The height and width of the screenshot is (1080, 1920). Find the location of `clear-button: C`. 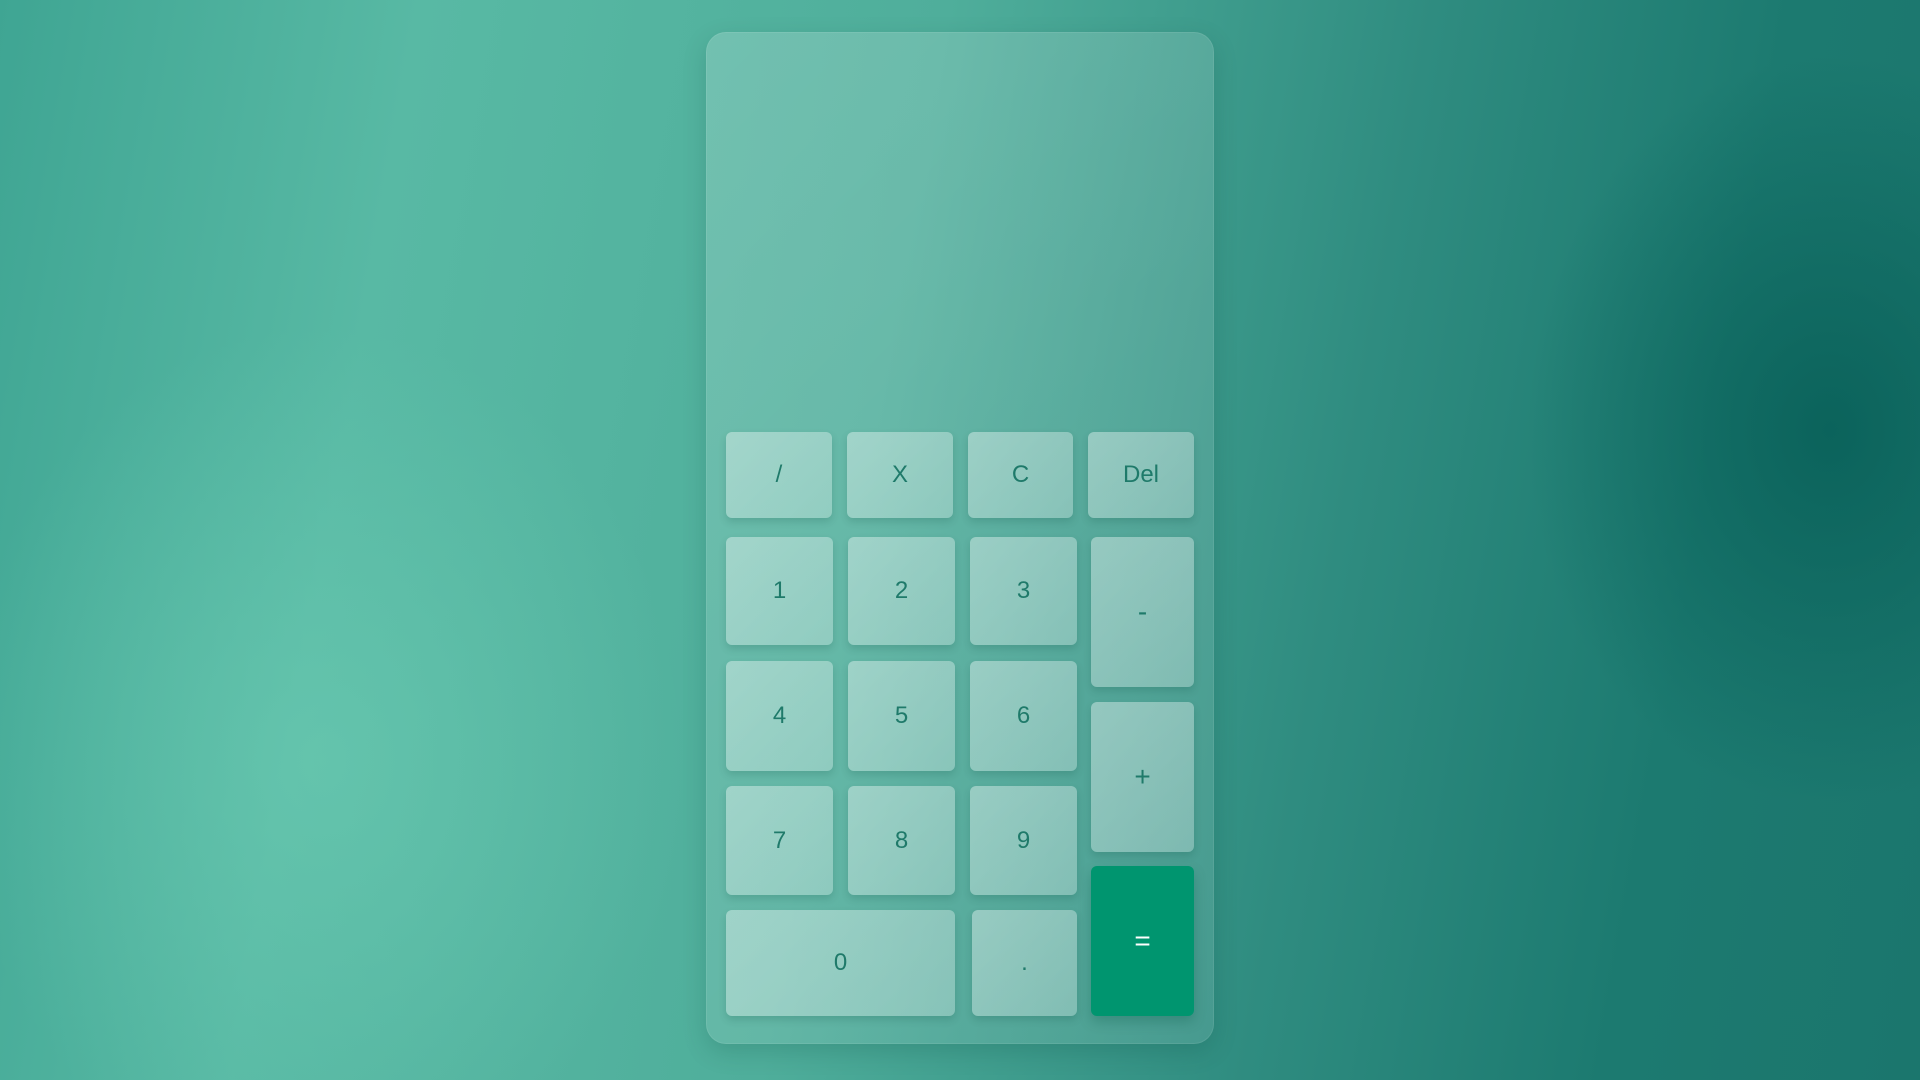

clear-button: C is located at coordinates (1020, 475).